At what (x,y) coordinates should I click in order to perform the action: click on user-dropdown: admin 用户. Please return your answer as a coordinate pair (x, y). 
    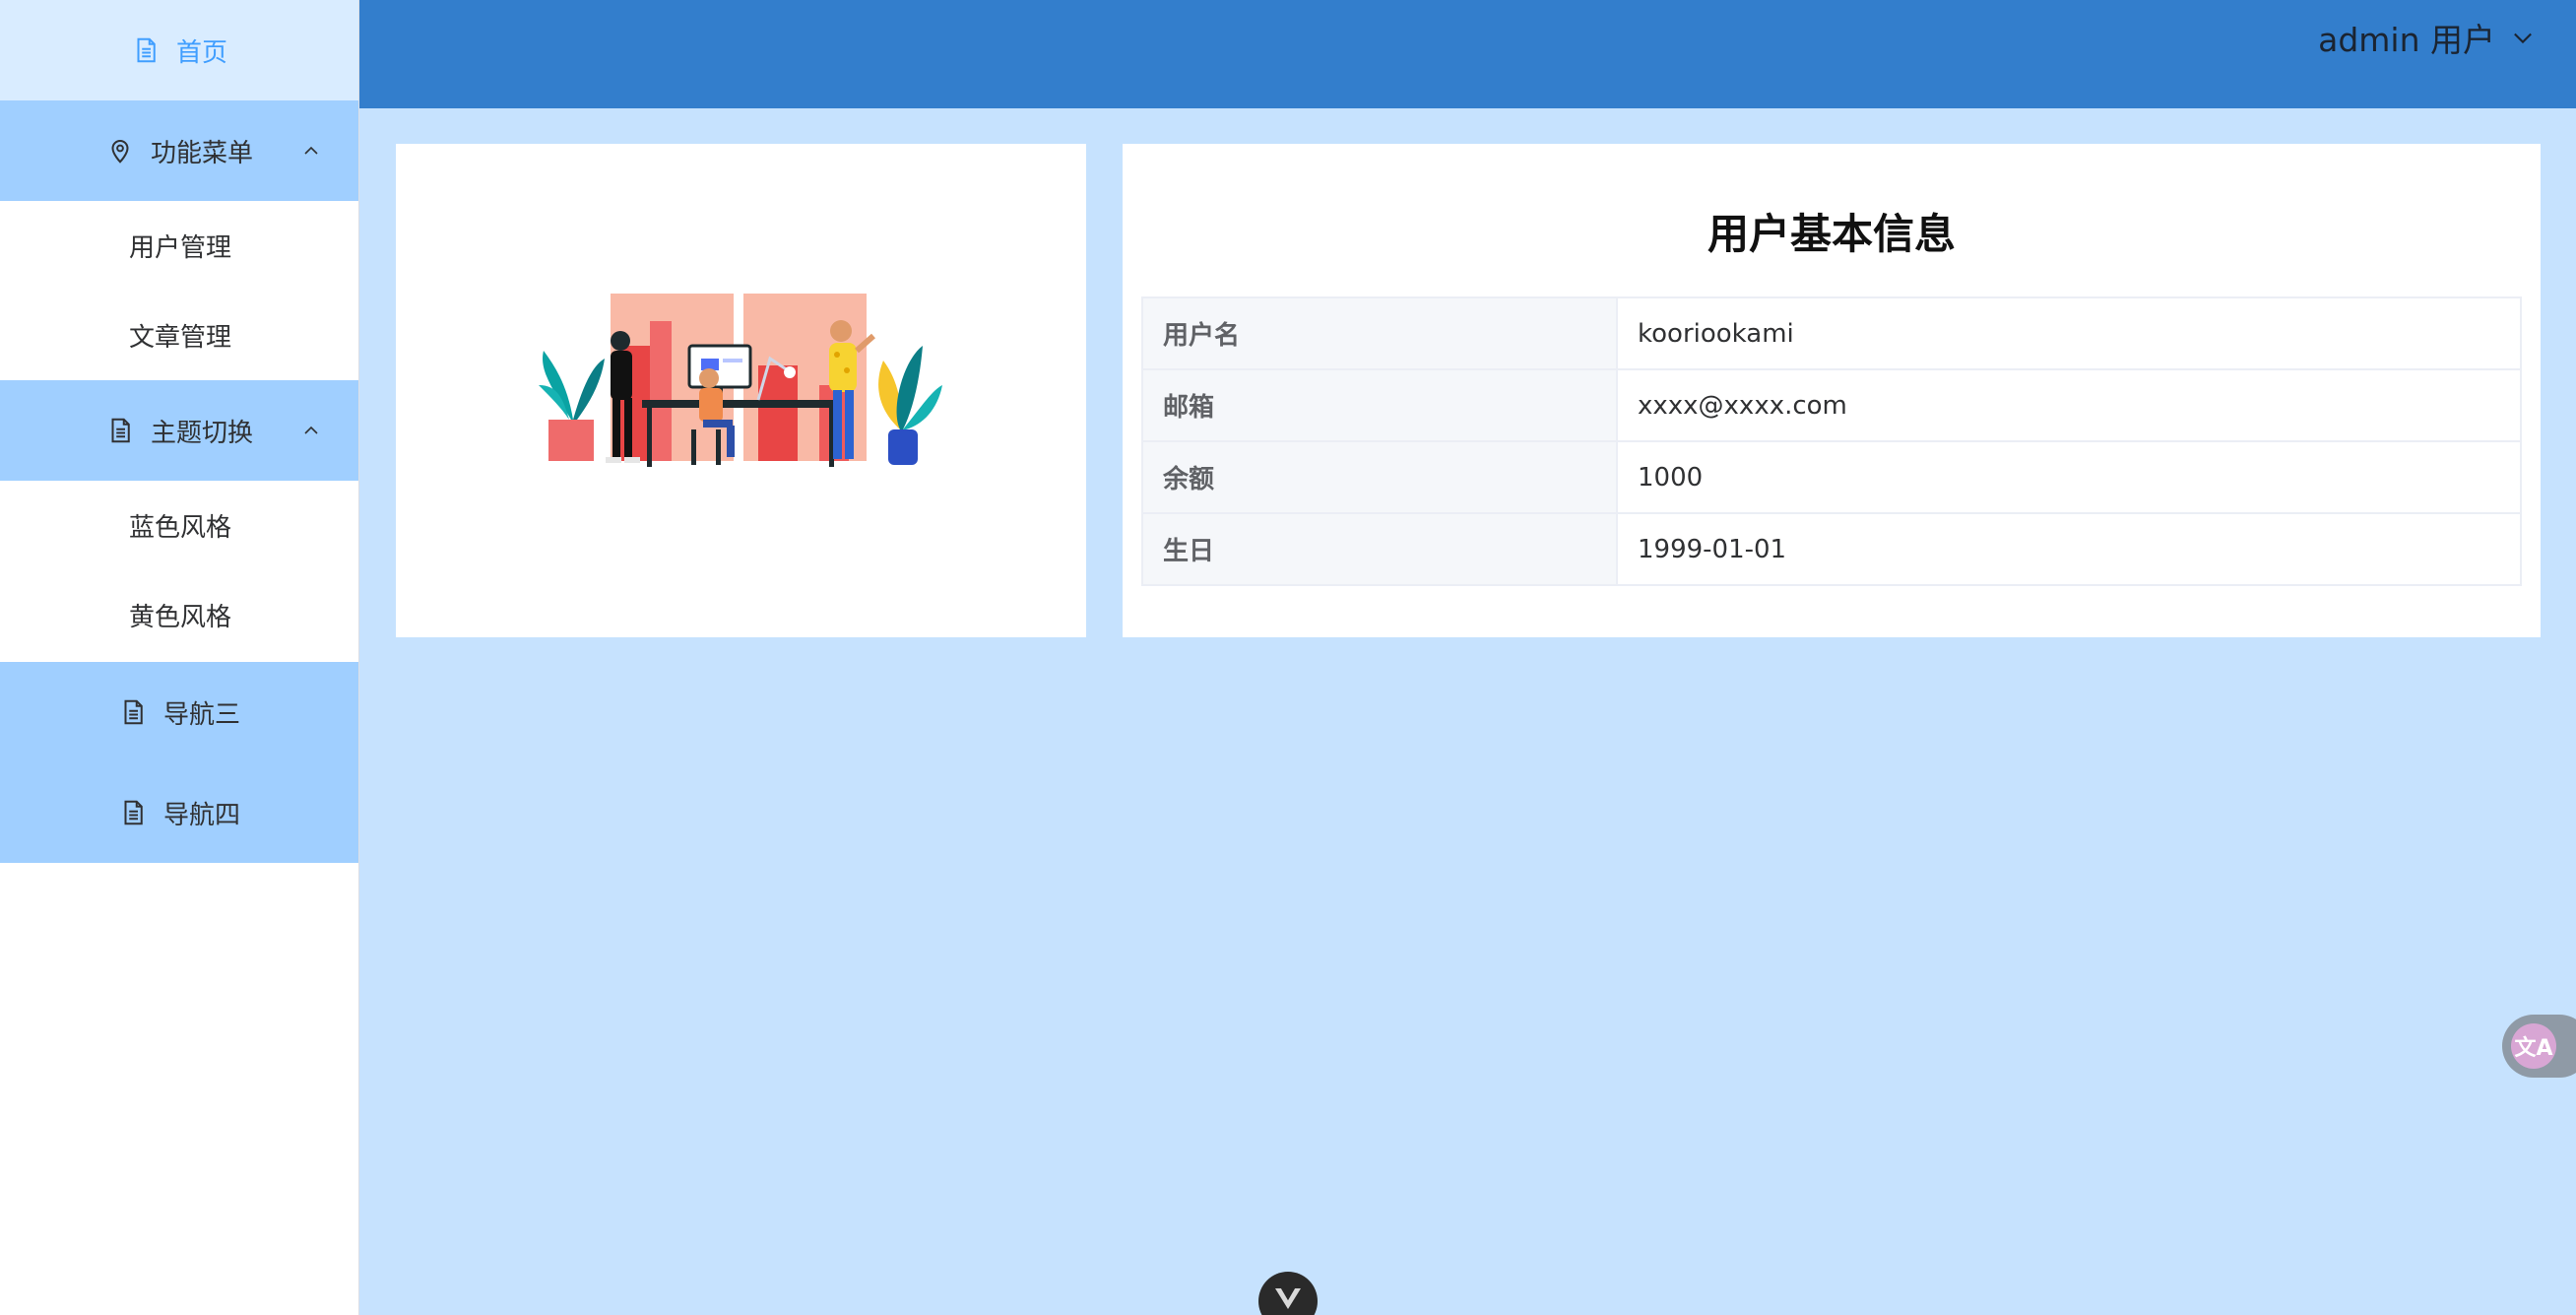
    Looking at the image, I should click on (2427, 38).